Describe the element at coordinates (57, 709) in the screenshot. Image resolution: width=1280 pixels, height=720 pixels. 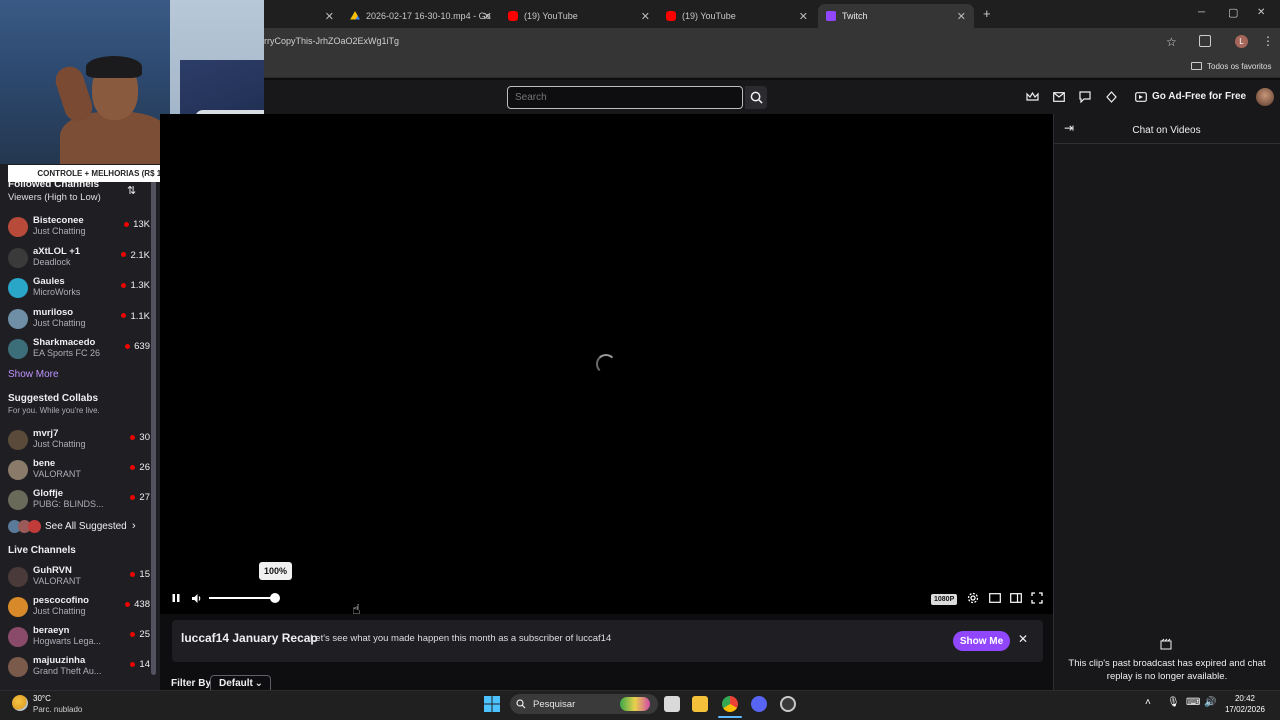
I see `weather-desc: Parc. nublado` at that location.